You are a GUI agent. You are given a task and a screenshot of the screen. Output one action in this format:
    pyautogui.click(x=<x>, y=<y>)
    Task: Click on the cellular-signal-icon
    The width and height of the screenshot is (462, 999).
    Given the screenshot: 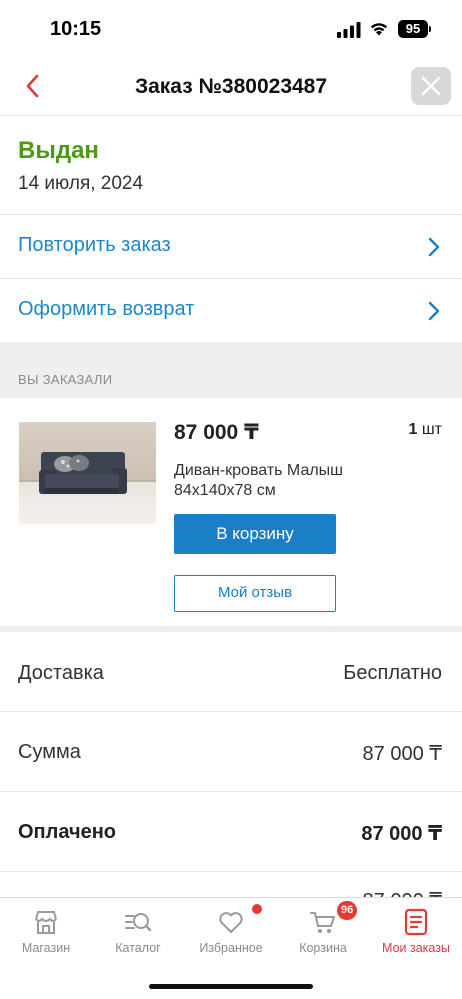 What is the action you would take?
    pyautogui.click(x=349, y=30)
    